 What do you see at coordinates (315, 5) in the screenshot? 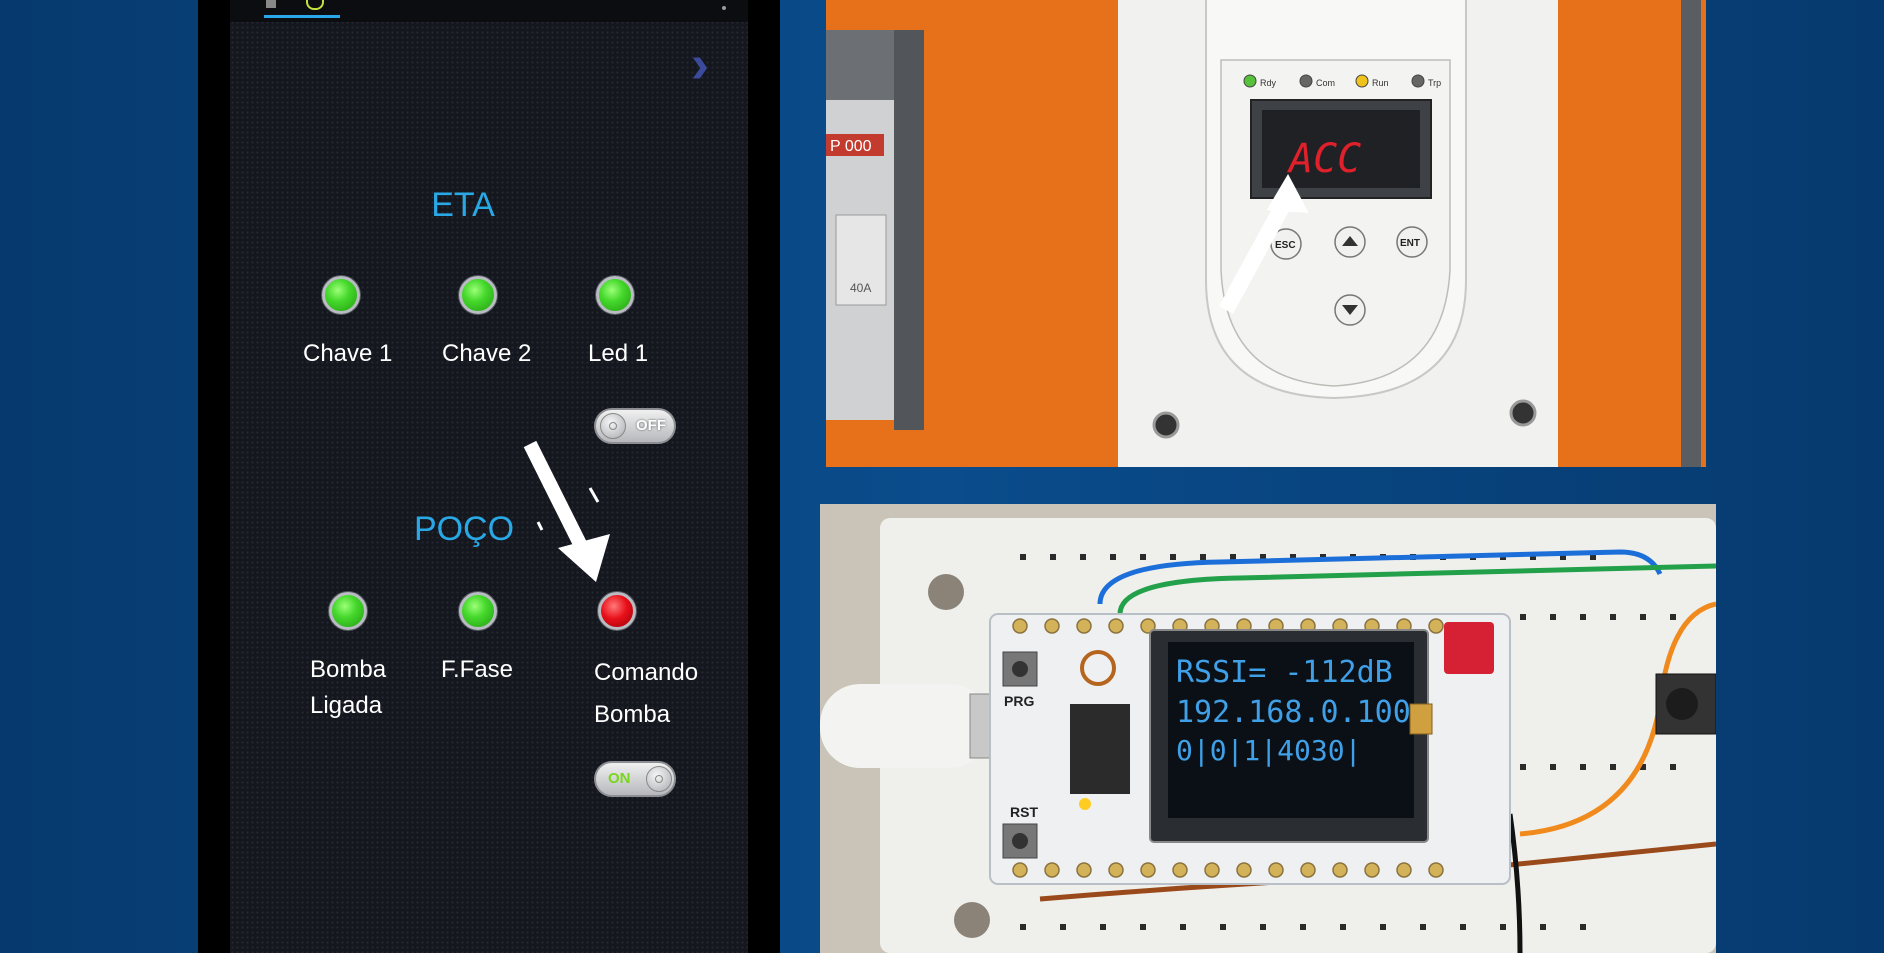
I see `signal-icon` at bounding box center [315, 5].